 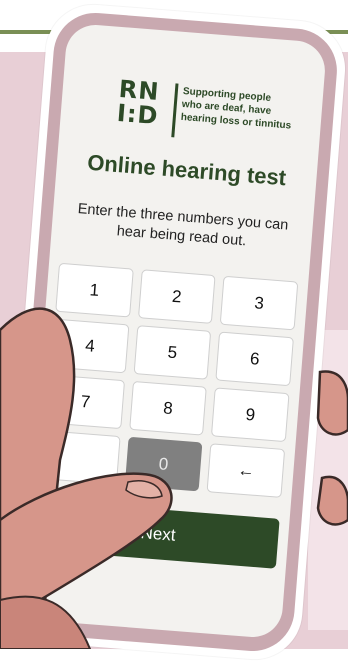 I want to click on key-1: 1, so click(x=94, y=290).